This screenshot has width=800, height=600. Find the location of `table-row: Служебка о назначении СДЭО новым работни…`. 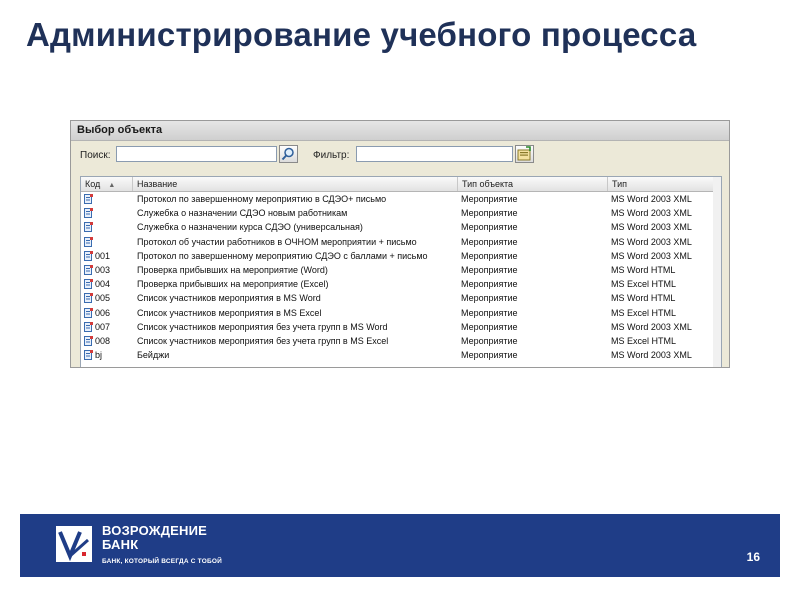

table-row: Служебка о назначении СДЭО новым работни… is located at coordinates (401, 213).